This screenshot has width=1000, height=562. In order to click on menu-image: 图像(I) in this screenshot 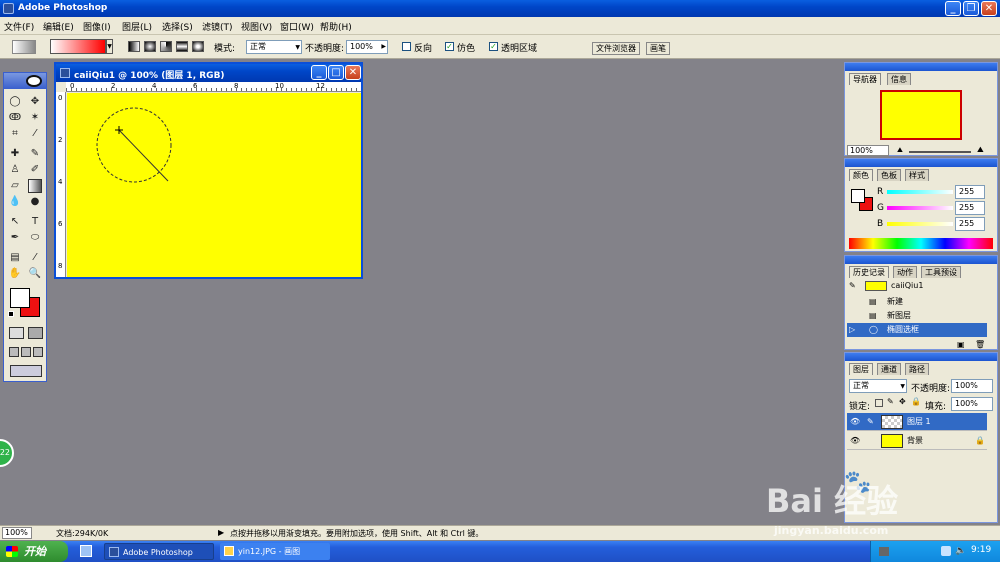, I will do `click(97, 26)`.